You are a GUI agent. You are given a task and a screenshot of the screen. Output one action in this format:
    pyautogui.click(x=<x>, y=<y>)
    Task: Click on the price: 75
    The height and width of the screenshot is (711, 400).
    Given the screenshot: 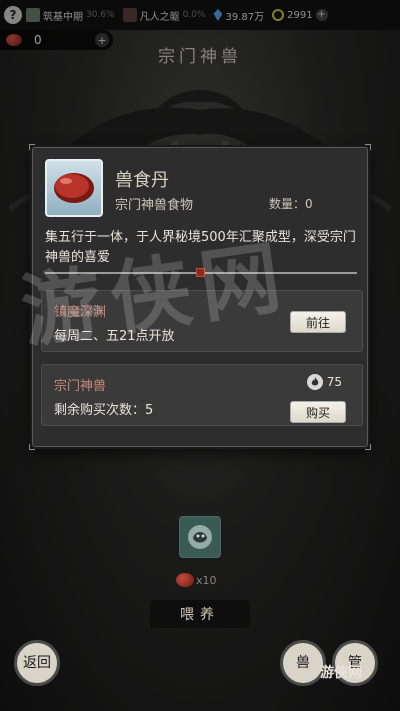 What is the action you would take?
    pyautogui.click(x=324, y=382)
    